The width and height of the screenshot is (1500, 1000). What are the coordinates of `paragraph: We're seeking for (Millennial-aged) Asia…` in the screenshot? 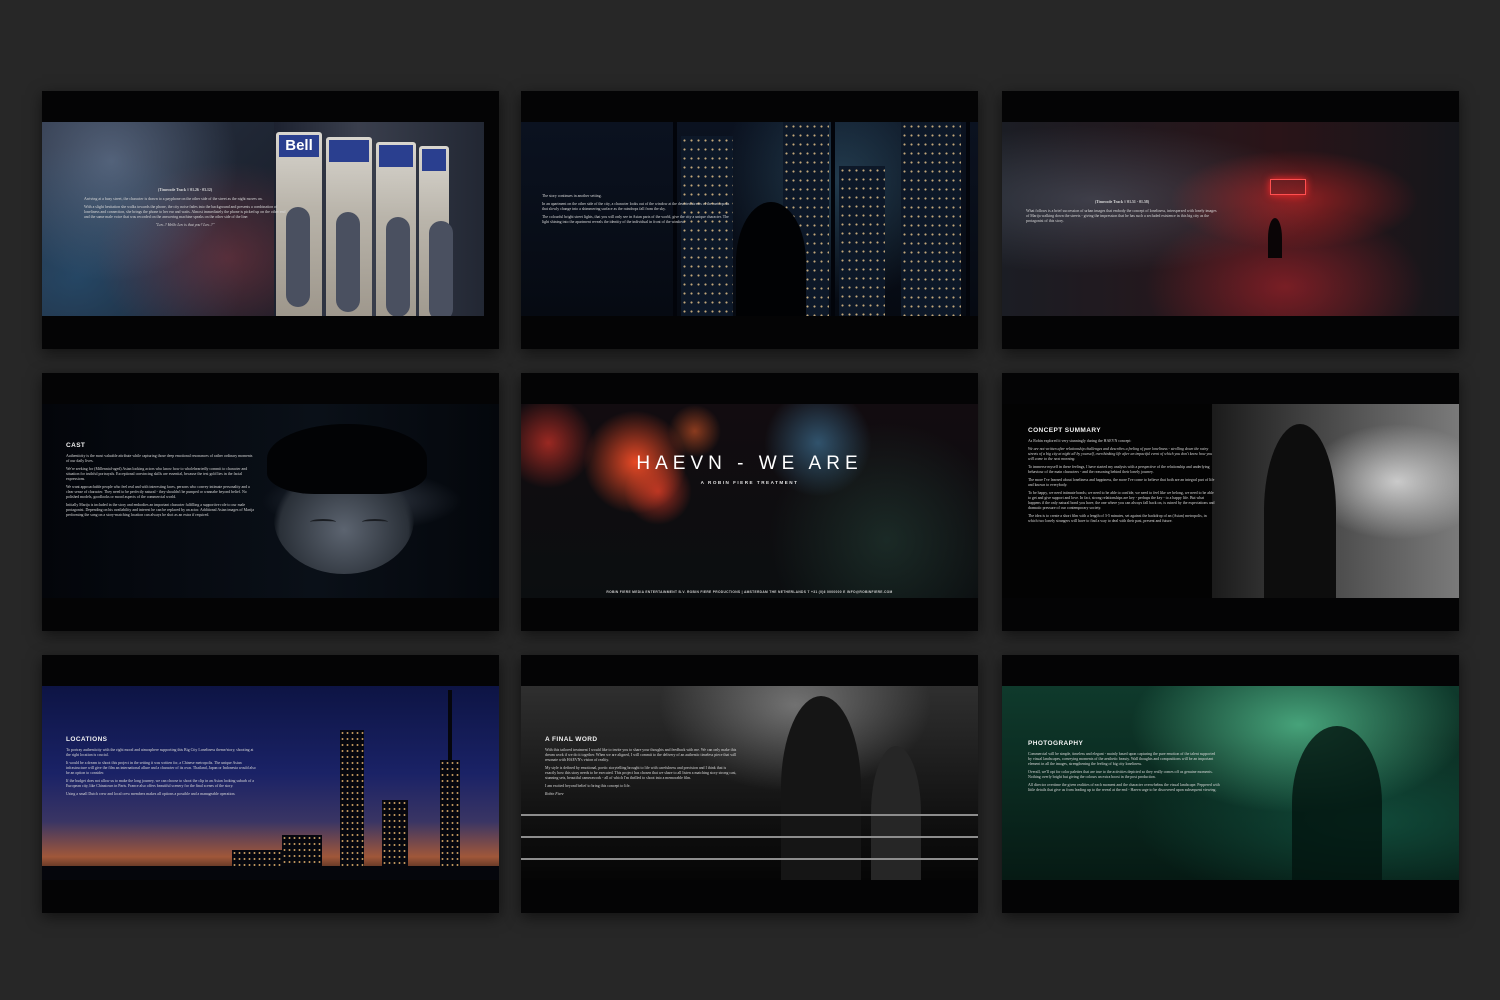 It's located at (157, 474).